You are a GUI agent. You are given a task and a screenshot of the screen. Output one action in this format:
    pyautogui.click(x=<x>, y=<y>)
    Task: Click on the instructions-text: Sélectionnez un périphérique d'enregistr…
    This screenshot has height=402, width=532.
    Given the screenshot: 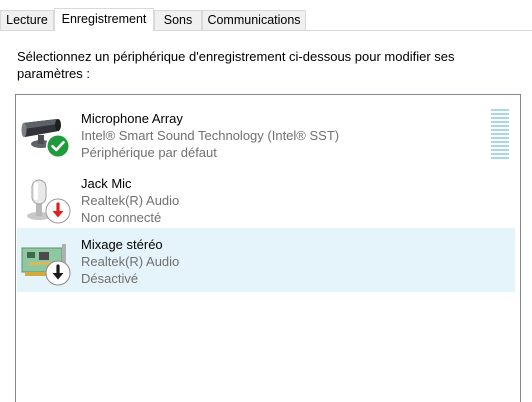 What is the action you would take?
    pyautogui.click(x=236, y=65)
    